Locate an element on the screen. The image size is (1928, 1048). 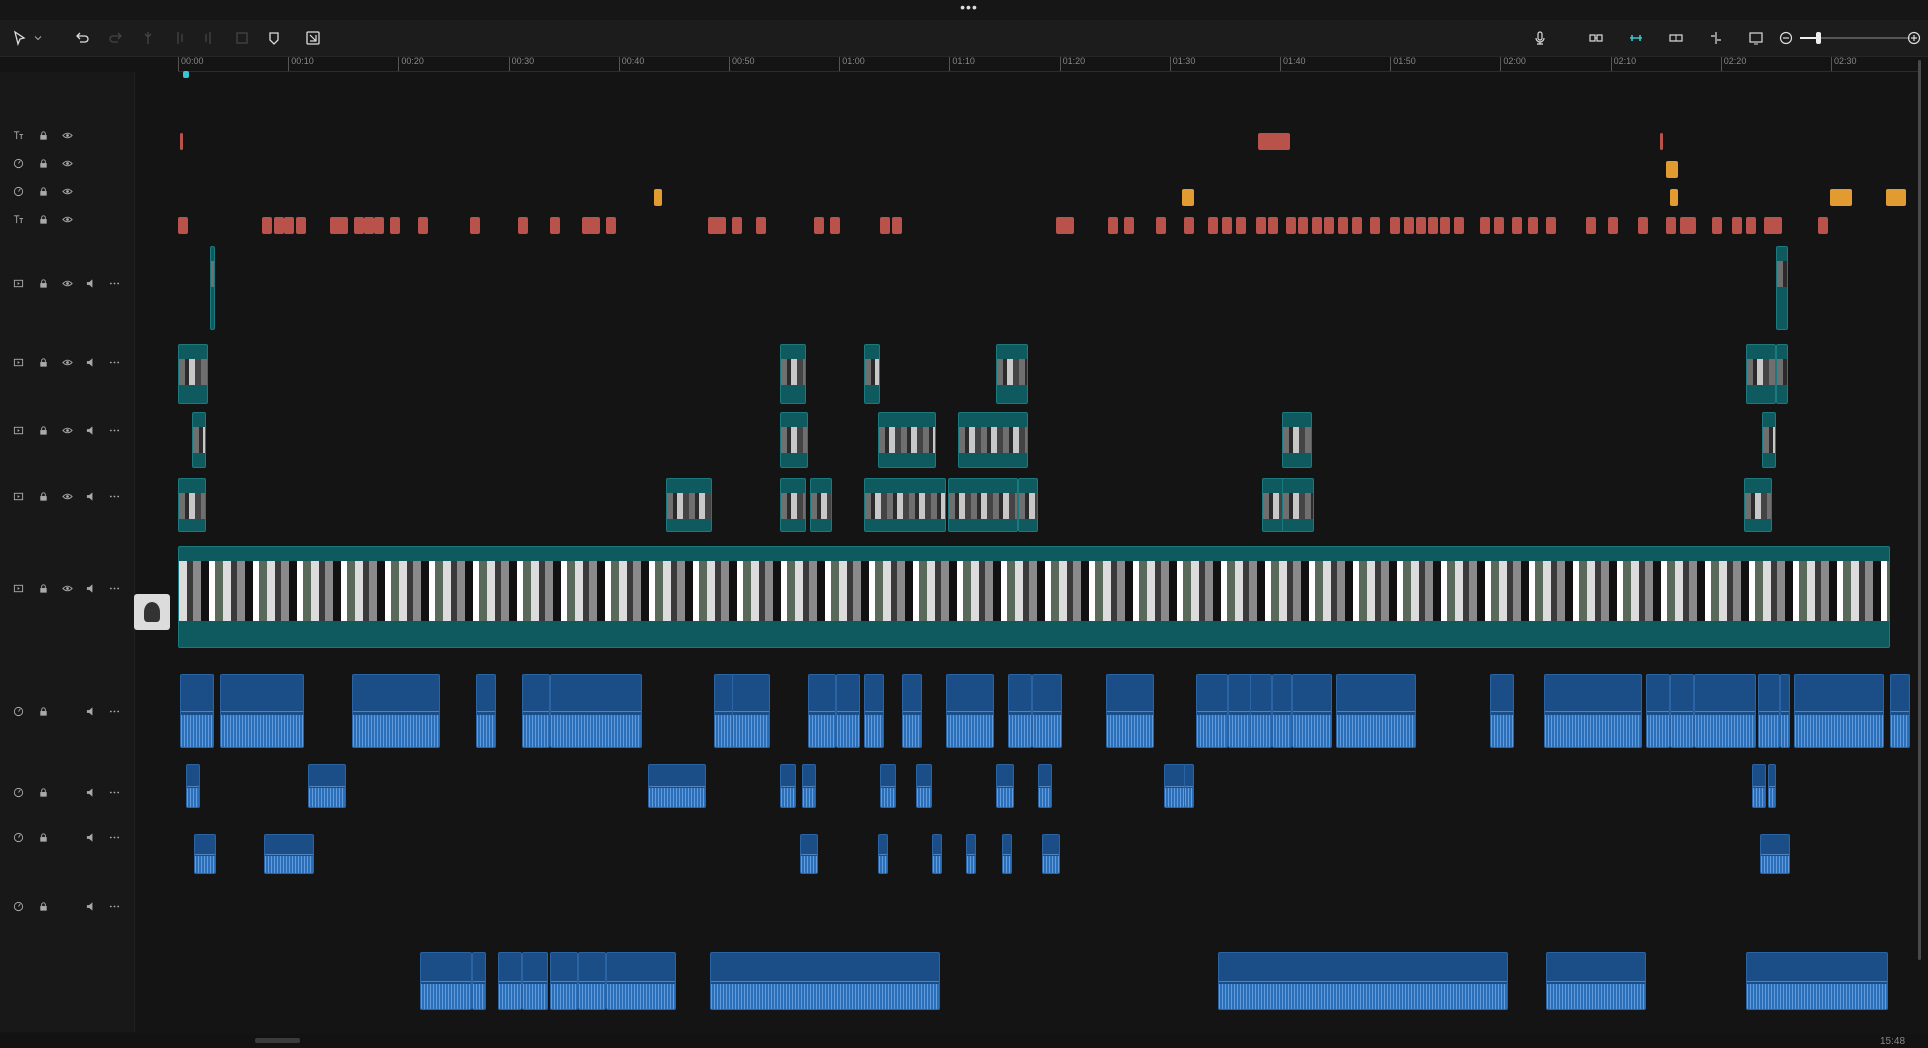
split-left-icon is located at coordinates (180, 38).